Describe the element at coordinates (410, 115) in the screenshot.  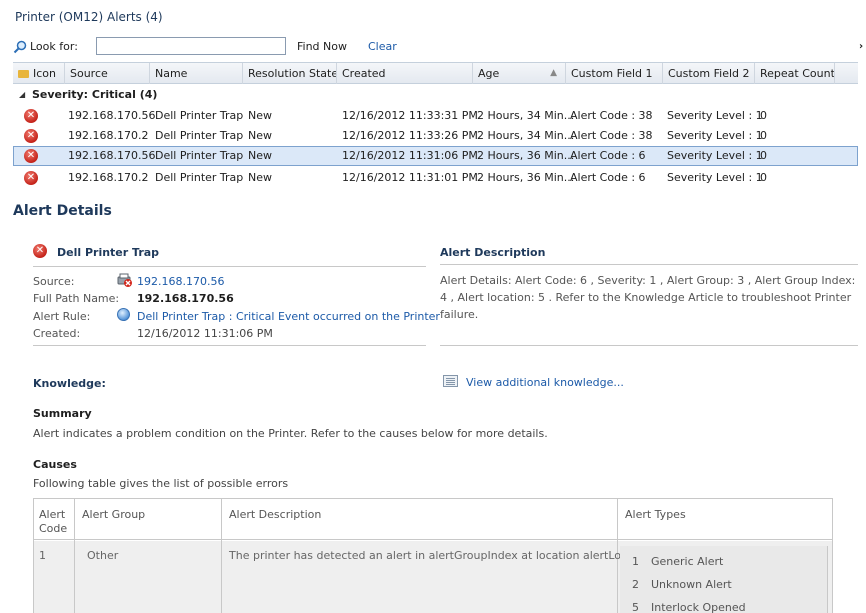
I see `cell-created: 12/16/2012 11:33:31 PM` at that location.